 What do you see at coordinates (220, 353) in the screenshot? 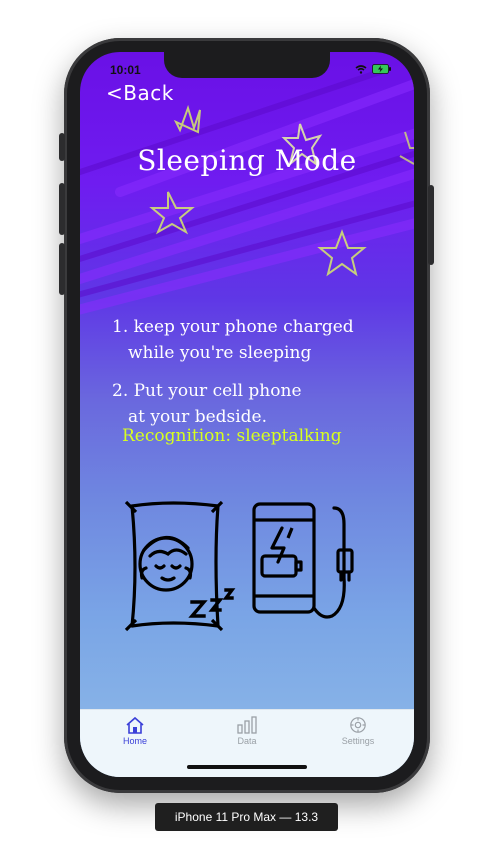
I see `instruction-line: while you're sleeping` at bounding box center [220, 353].